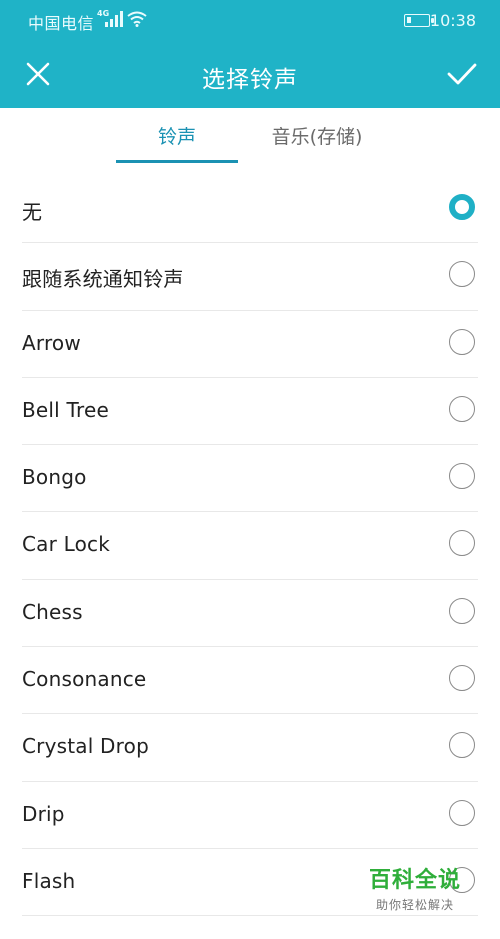  Describe the element at coordinates (51, 342) in the screenshot. I see `list-item-label: Arrow` at that location.